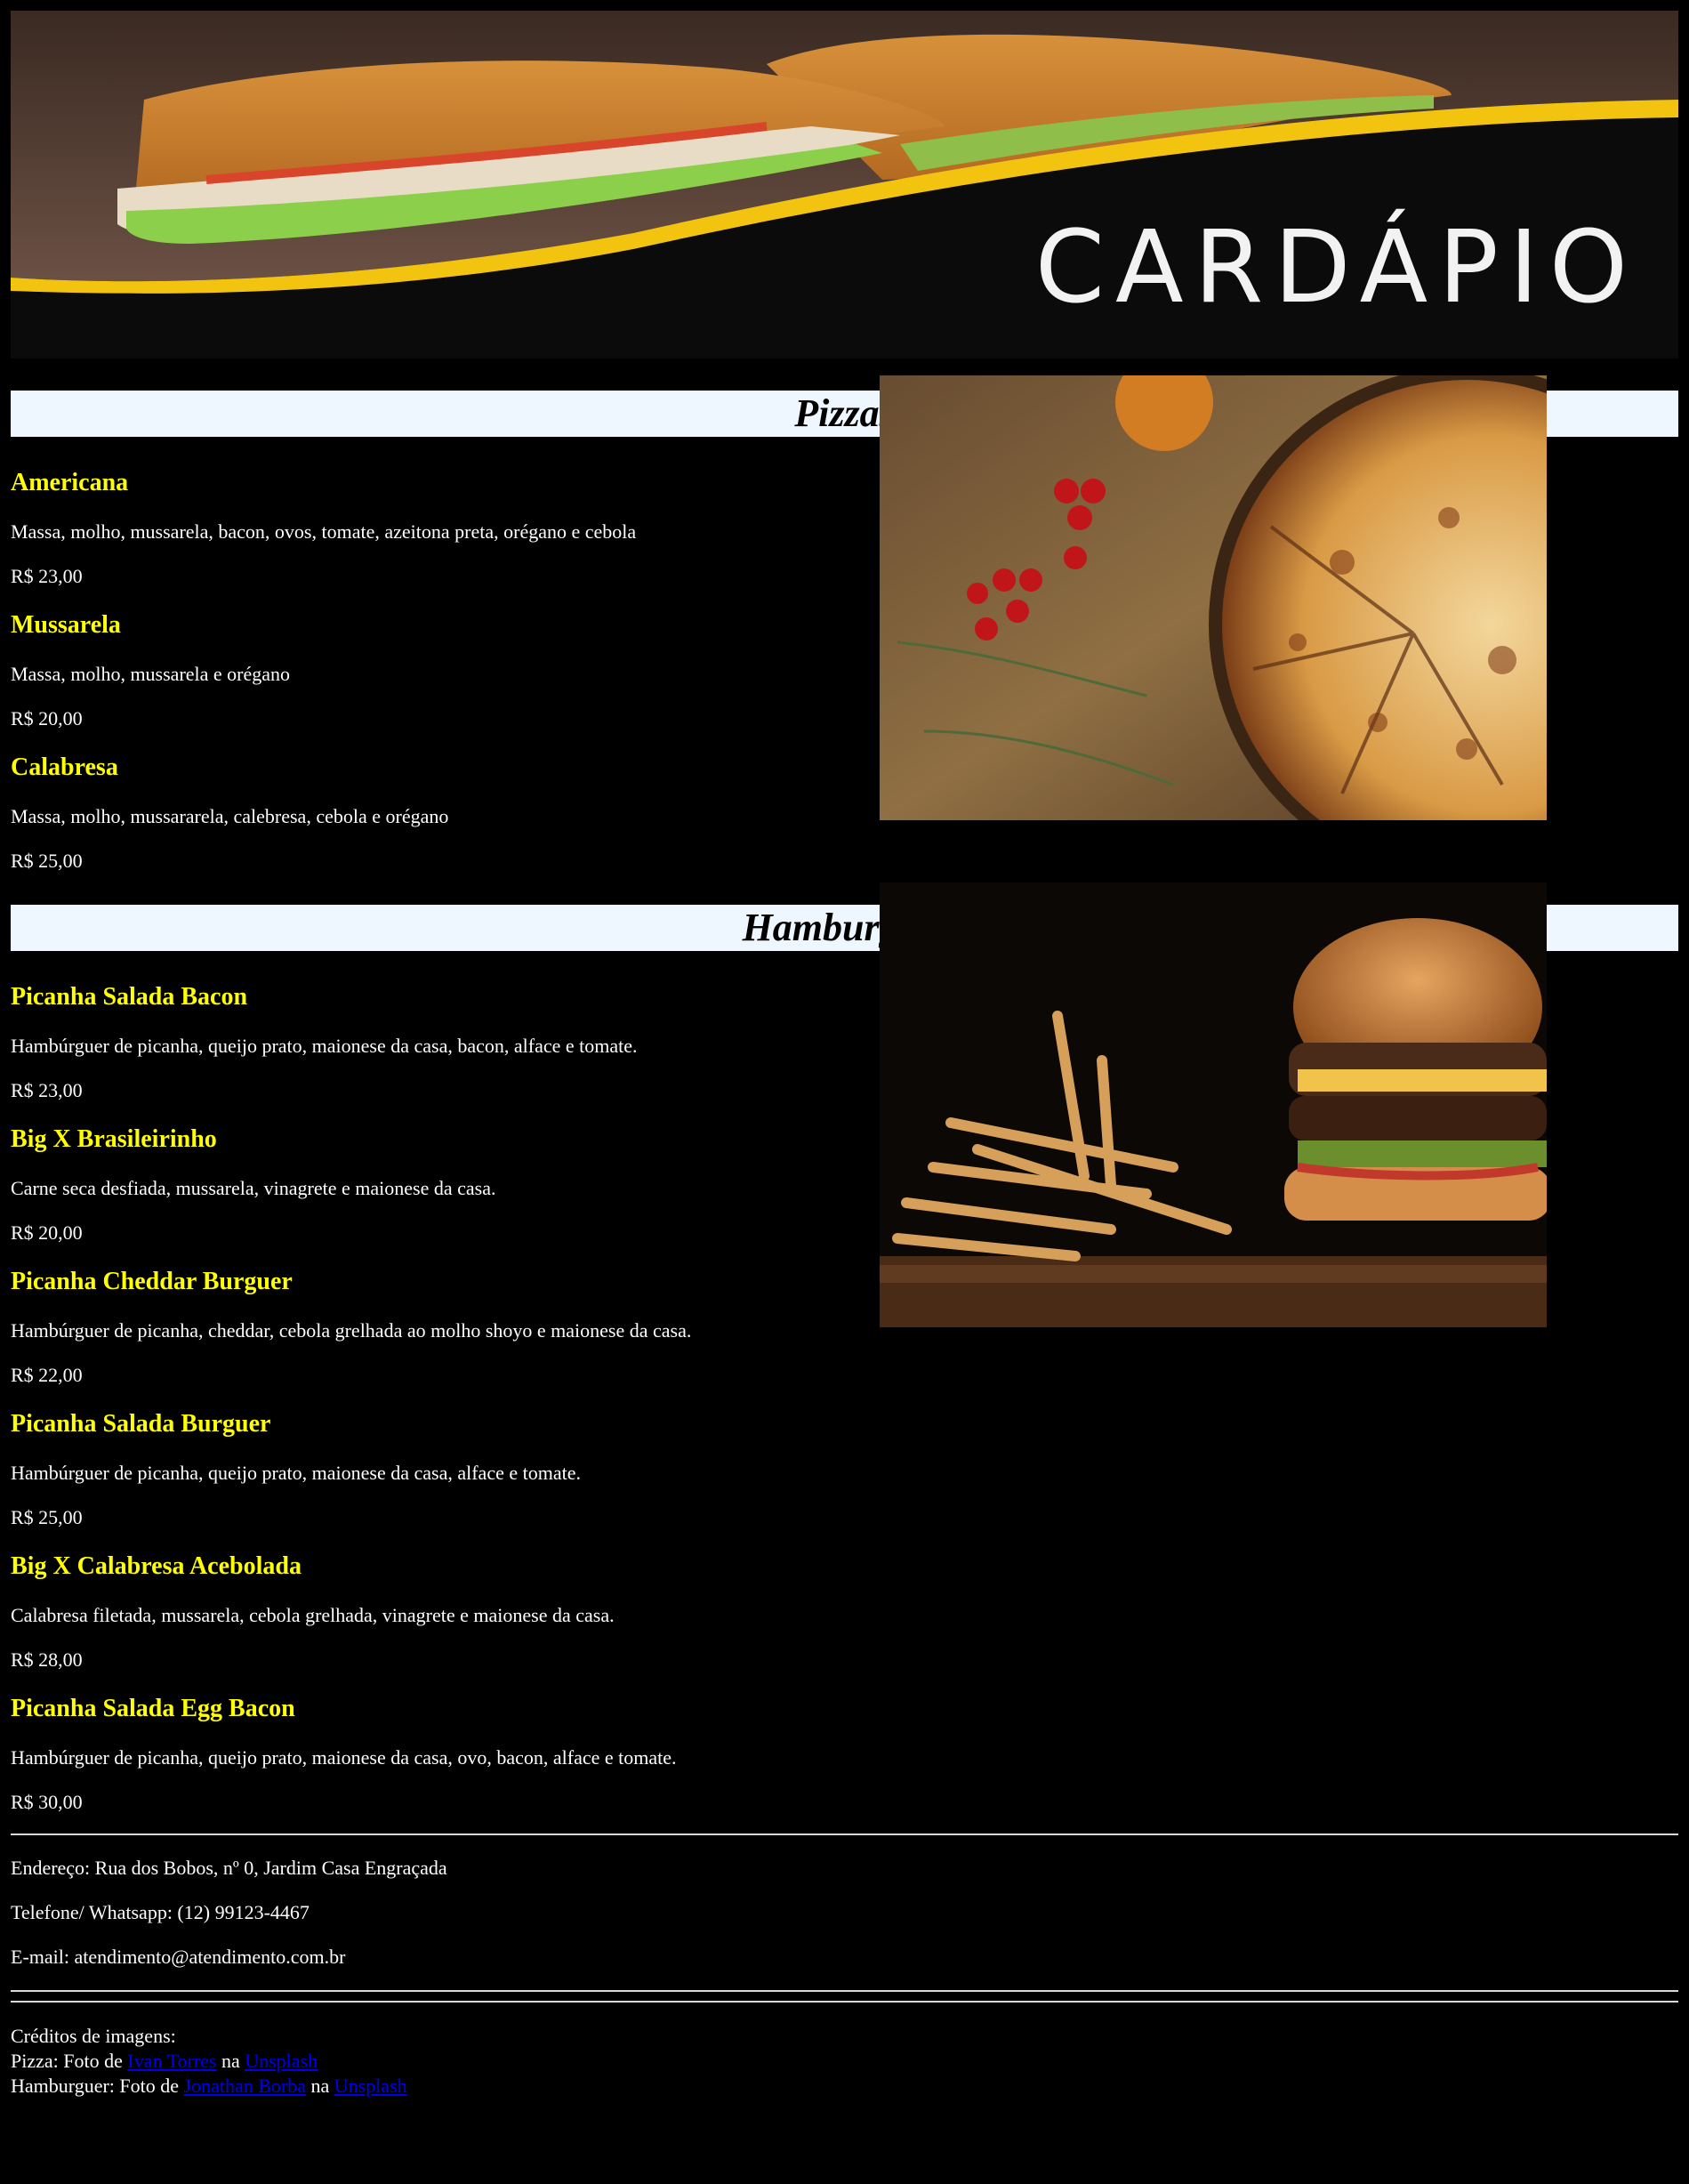 The height and width of the screenshot is (2184, 1689). I want to click on credit-pizza-author-link: Ivan Torres, so click(171, 2061).